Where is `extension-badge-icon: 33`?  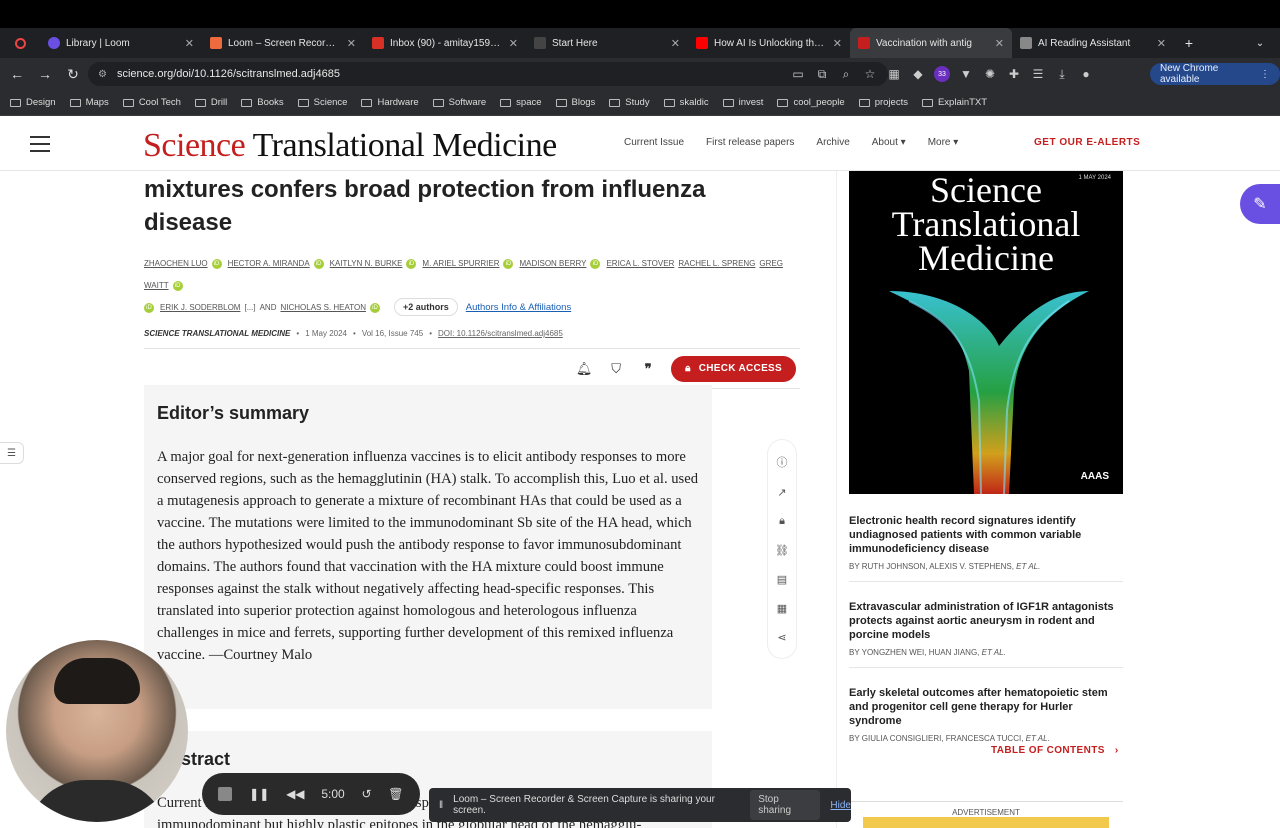
extension-badge-icon: 33 is located at coordinates (942, 74).